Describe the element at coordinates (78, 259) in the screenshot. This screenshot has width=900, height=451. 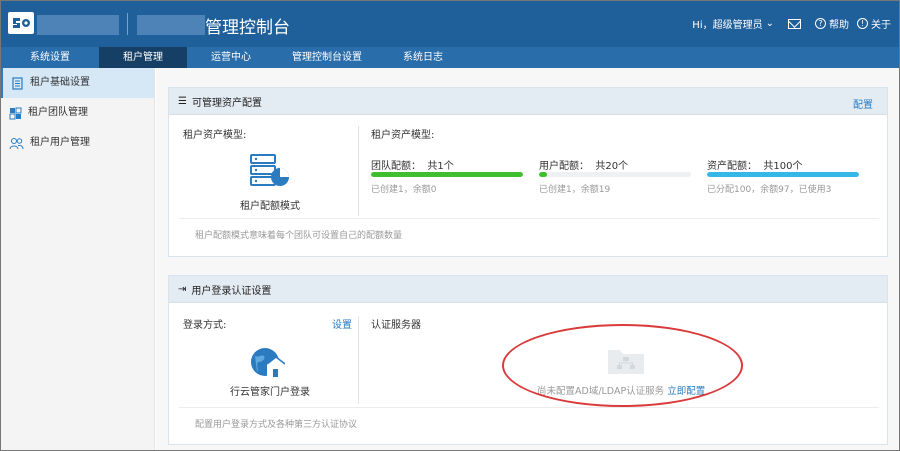
I see `sidebar: 租户基础设置 租户团队管理 租户用户管理` at that location.